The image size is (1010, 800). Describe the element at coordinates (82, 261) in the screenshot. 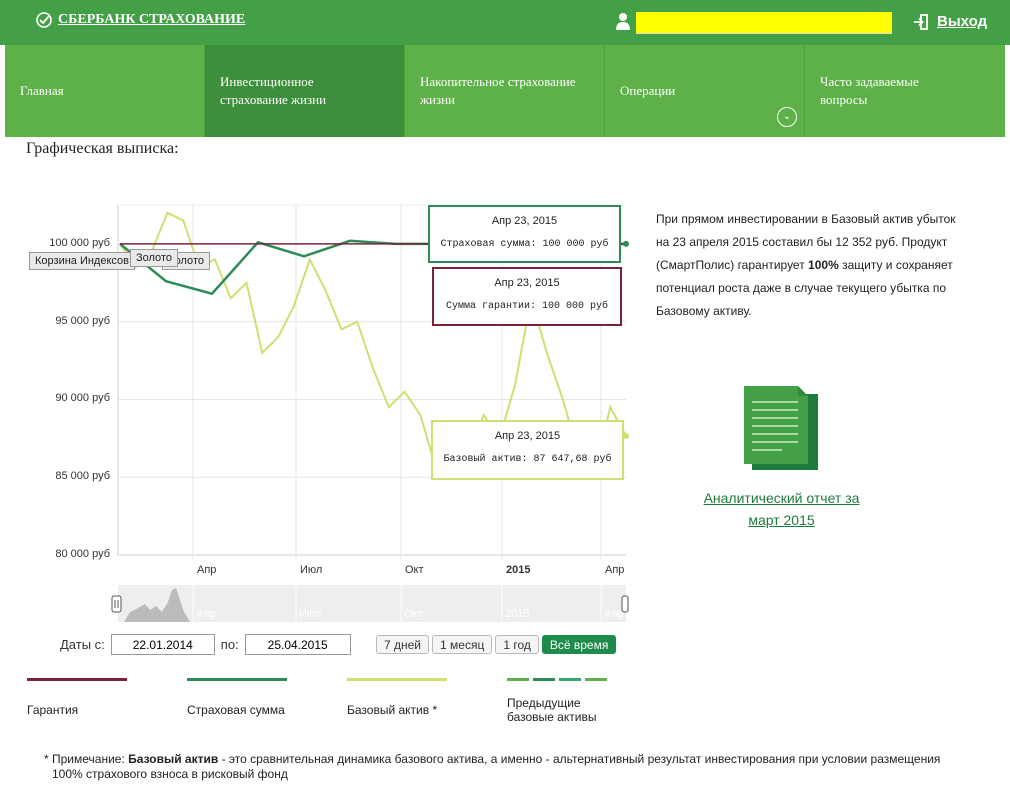

I see `asset-badge: Корзина Индексов` at that location.